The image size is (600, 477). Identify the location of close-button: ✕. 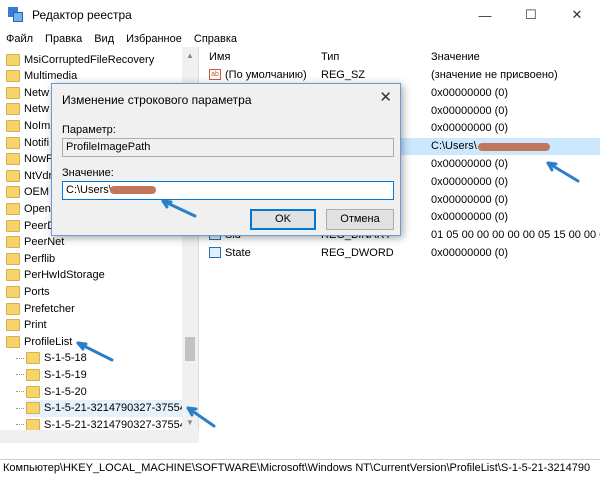
(577, 15).